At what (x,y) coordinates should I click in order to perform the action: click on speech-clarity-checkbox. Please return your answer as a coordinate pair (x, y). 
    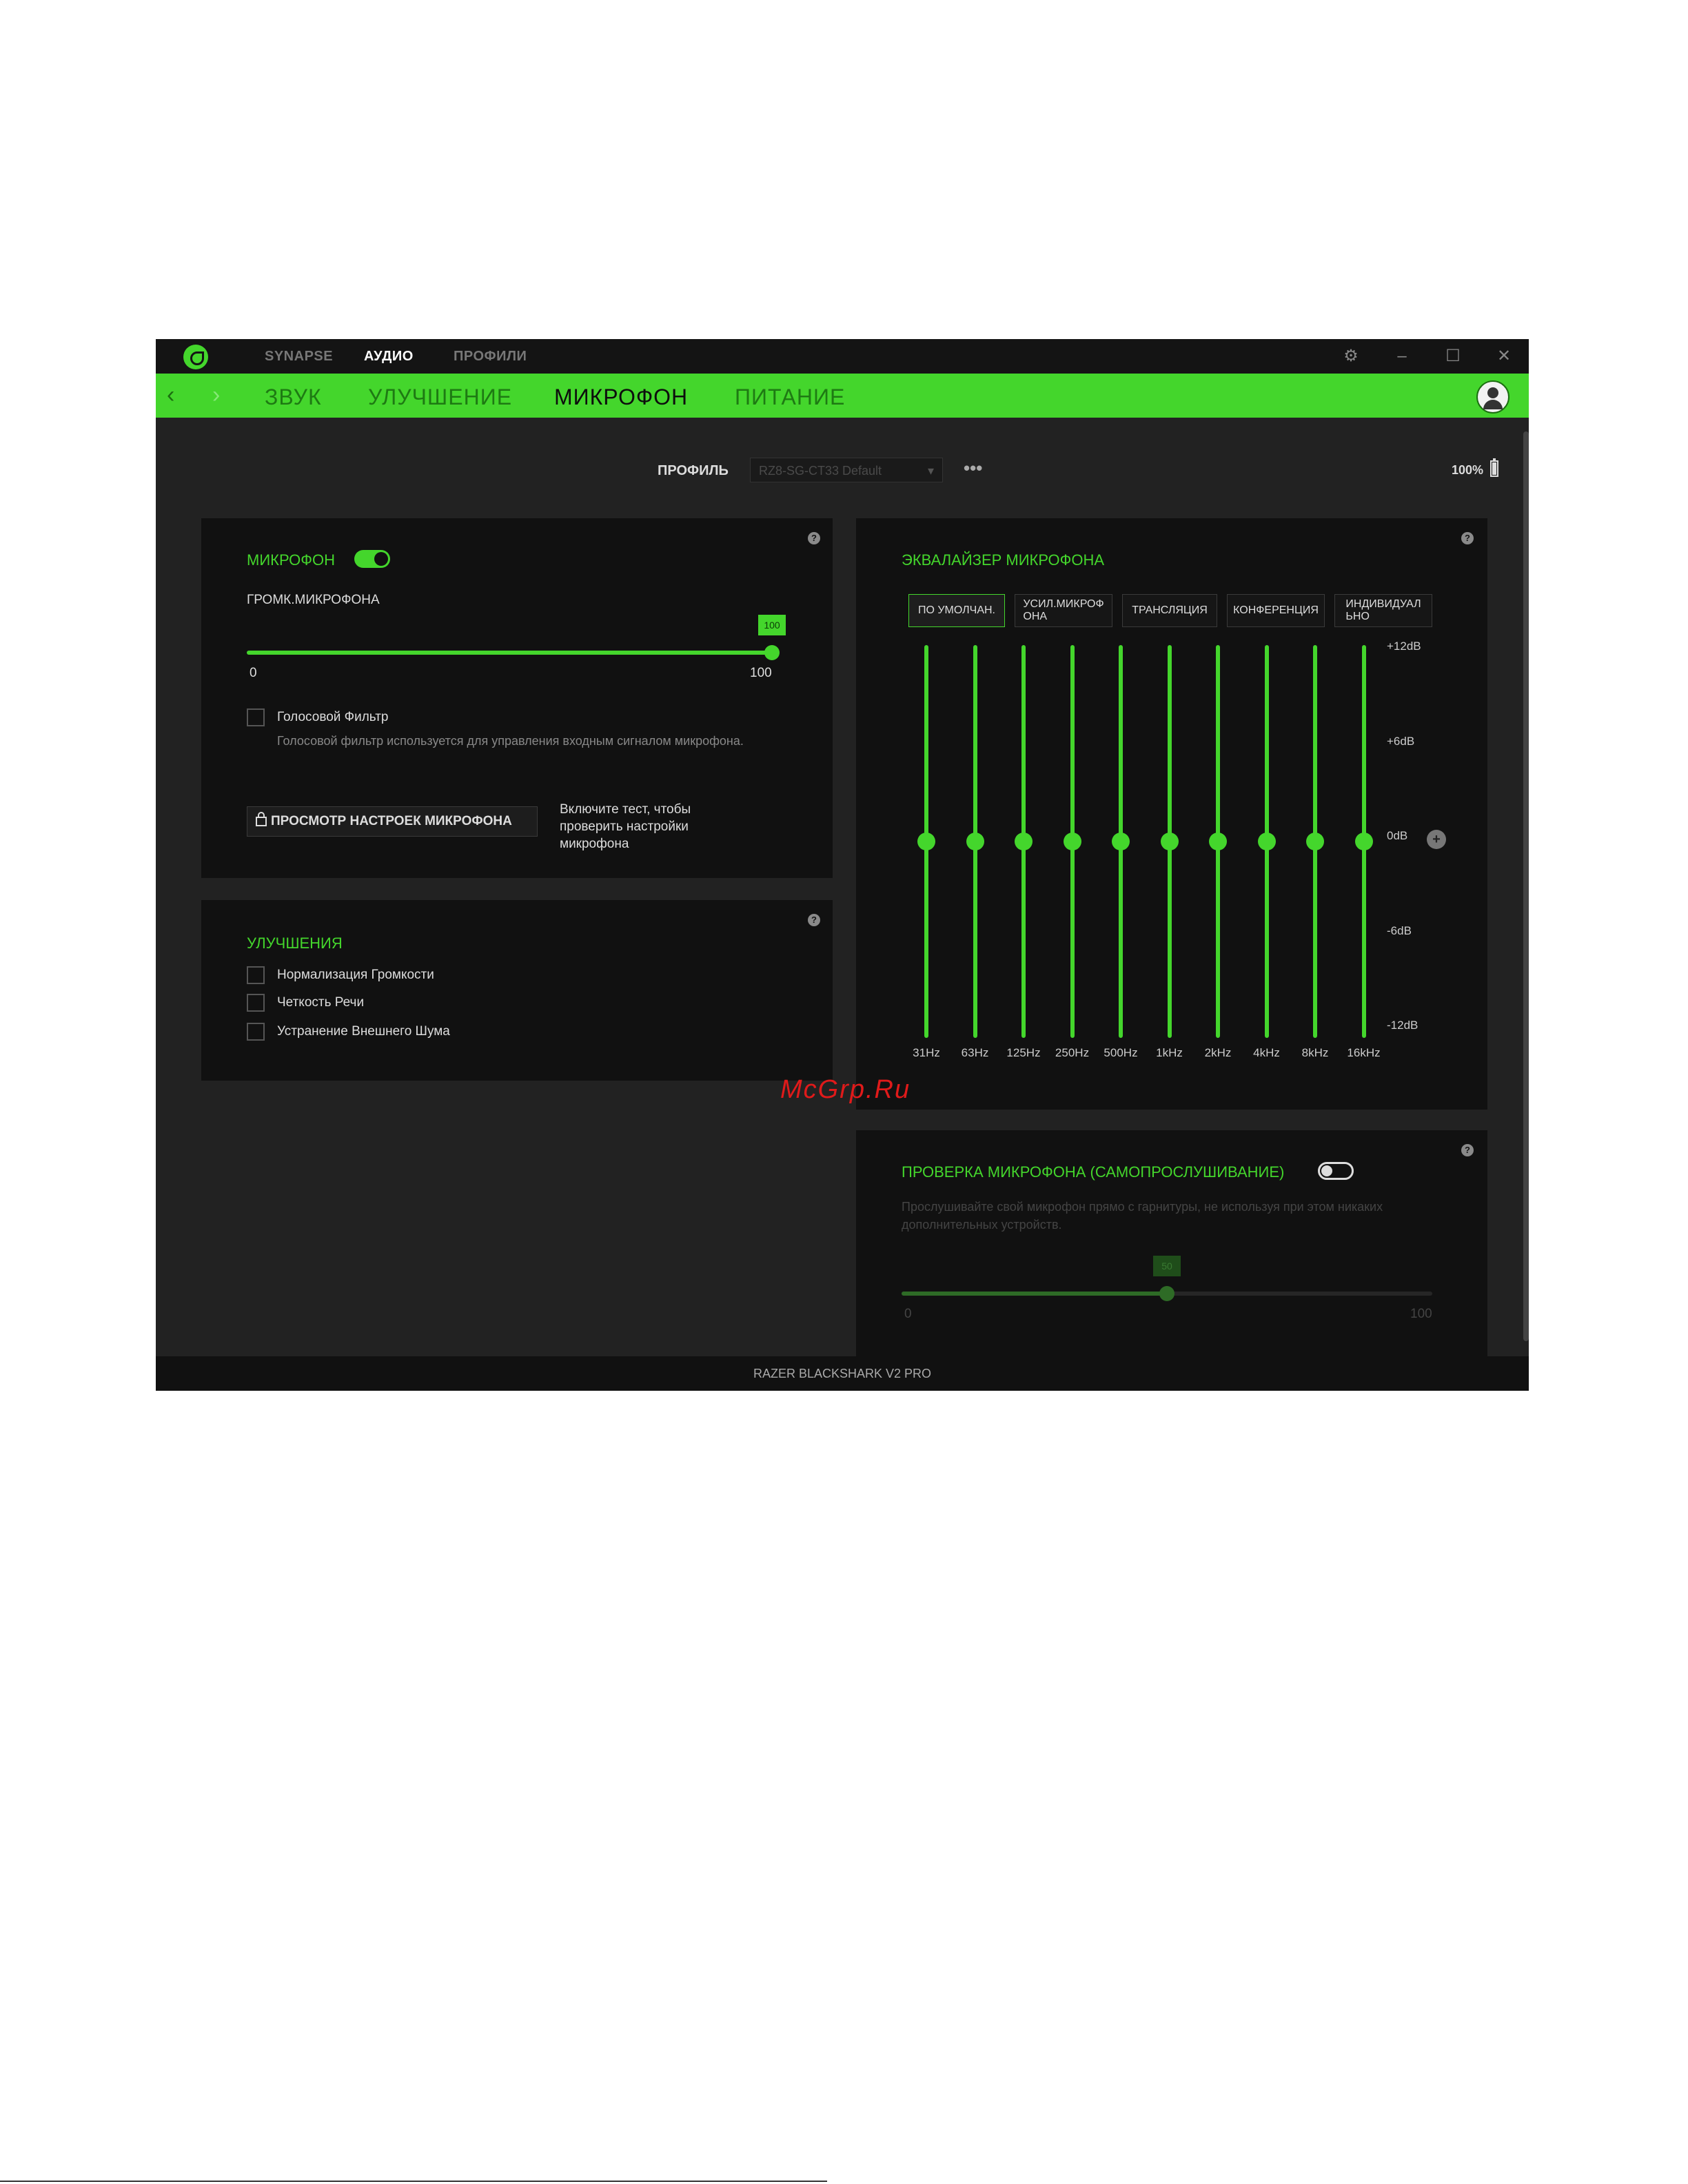
    Looking at the image, I should click on (256, 1003).